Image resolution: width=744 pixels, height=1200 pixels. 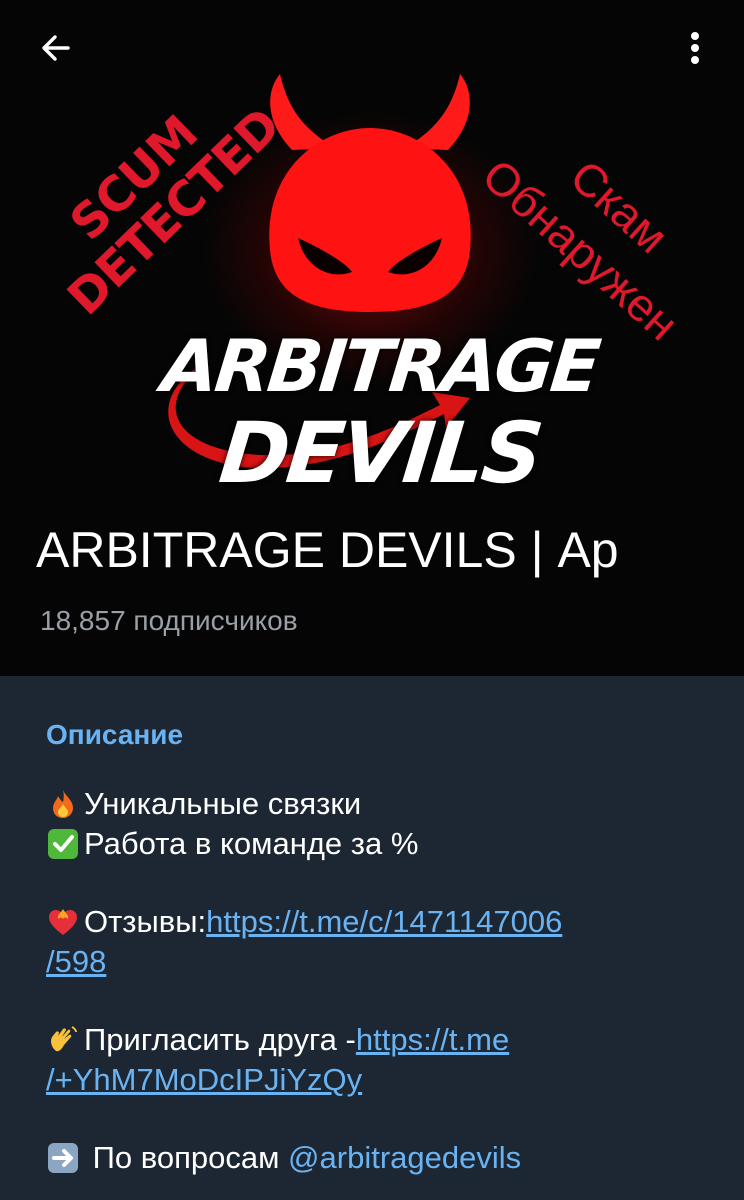 What do you see at coordinates (380, 366) in the screenshot?
I see `logo-text-line1: ARBITRAGE` at bounding box center [380, 366].